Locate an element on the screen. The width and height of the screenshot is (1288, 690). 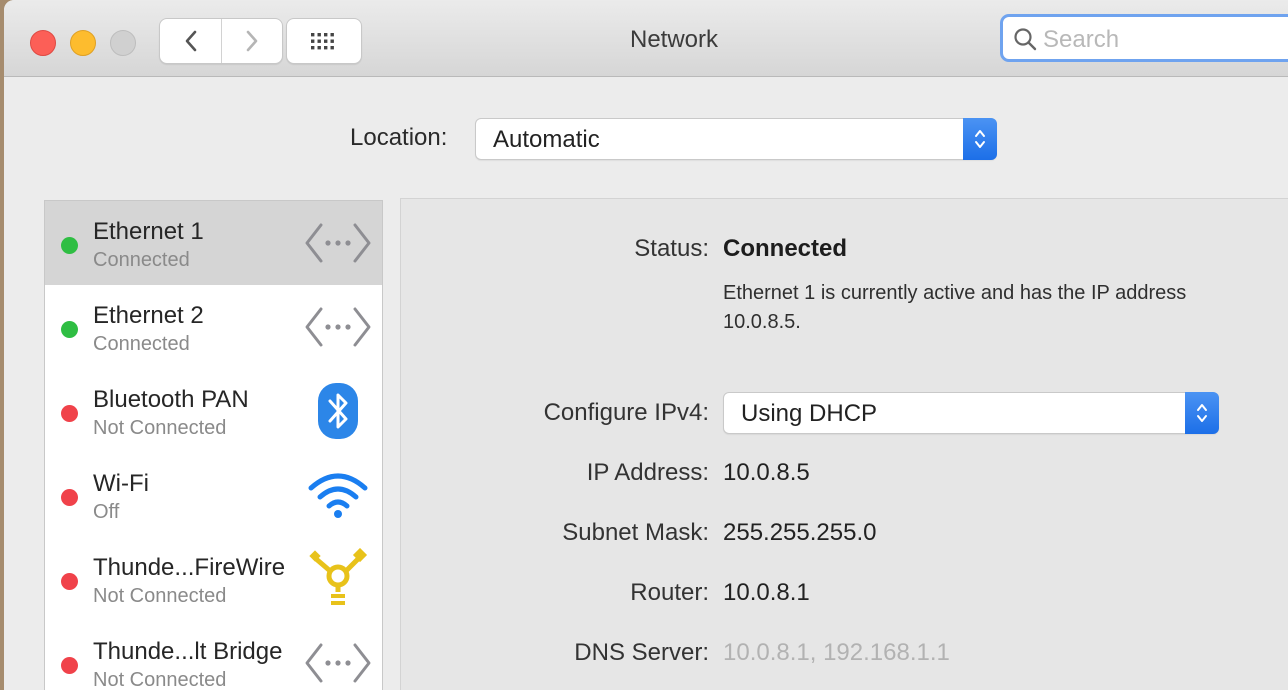
search-icon is located at coordinates (1025, 39).